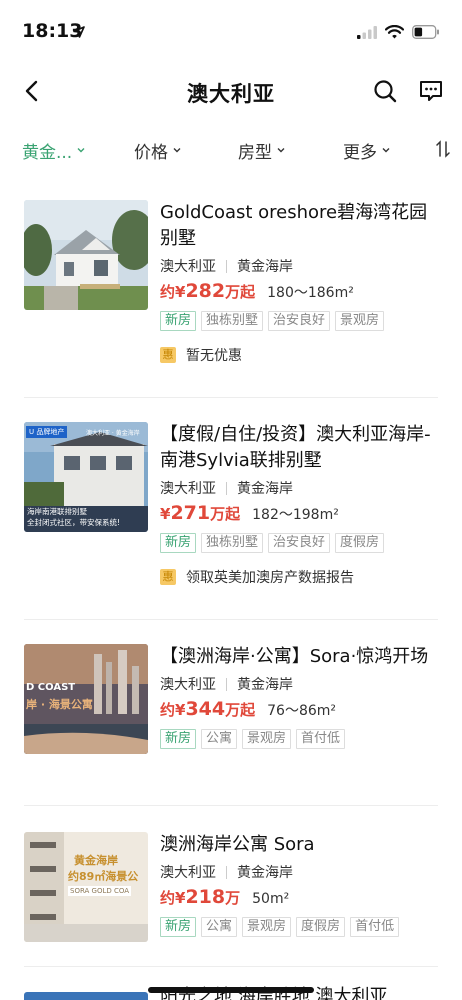 This screenshot has height=1000, width=462. I want to click on promo-text: 暂无优惠, so click(214, 356).